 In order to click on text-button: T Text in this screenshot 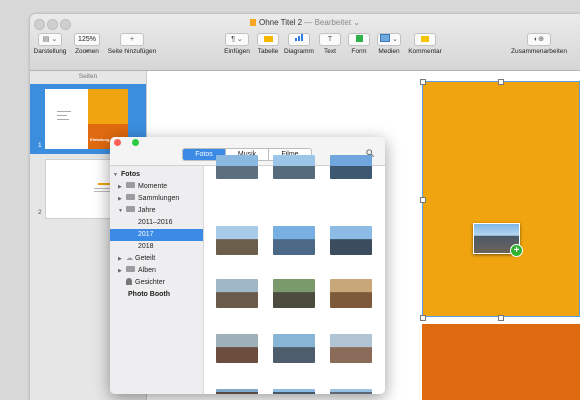, I will do `click(330, 44)`.